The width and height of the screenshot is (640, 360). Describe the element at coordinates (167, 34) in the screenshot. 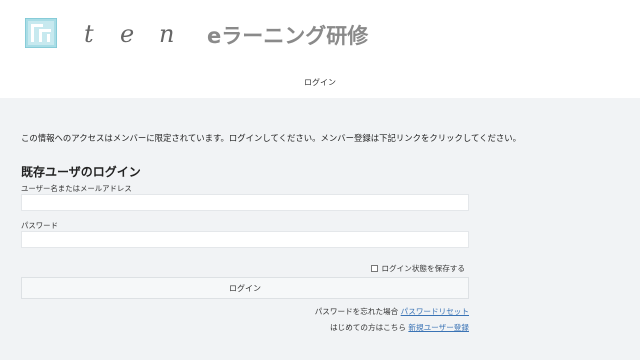

I see `logo-letter-n: n` at that location.